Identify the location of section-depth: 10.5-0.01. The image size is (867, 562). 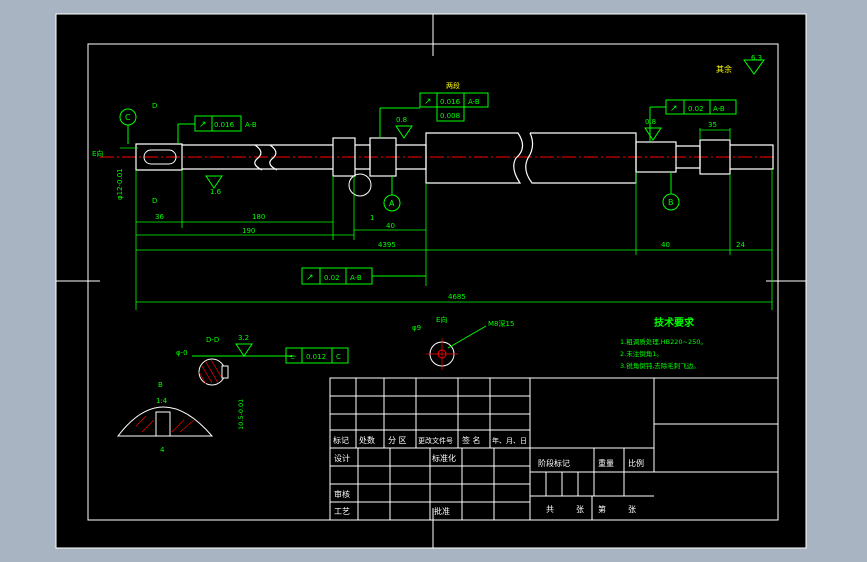
(241, 414).